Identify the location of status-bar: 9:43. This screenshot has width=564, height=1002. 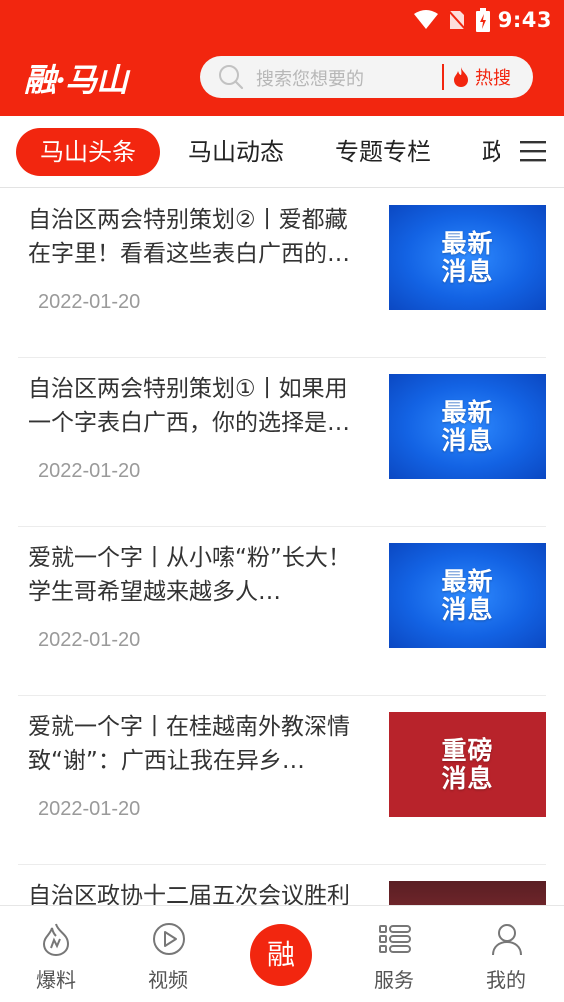
(282, 20).